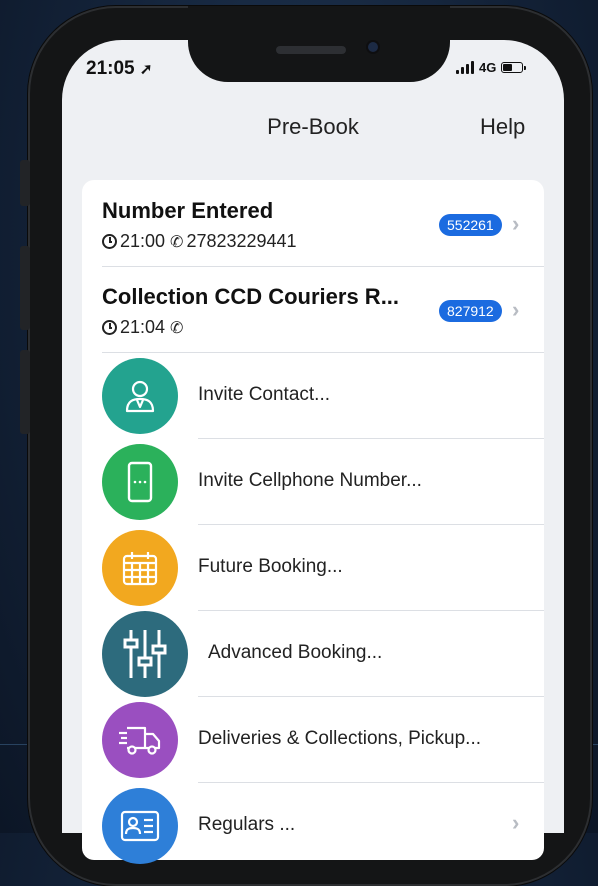  What do you see at coordinates (313, 126) in the screenshot?
I see `page-title: Pre-Book` at bounding box center [313, 126].